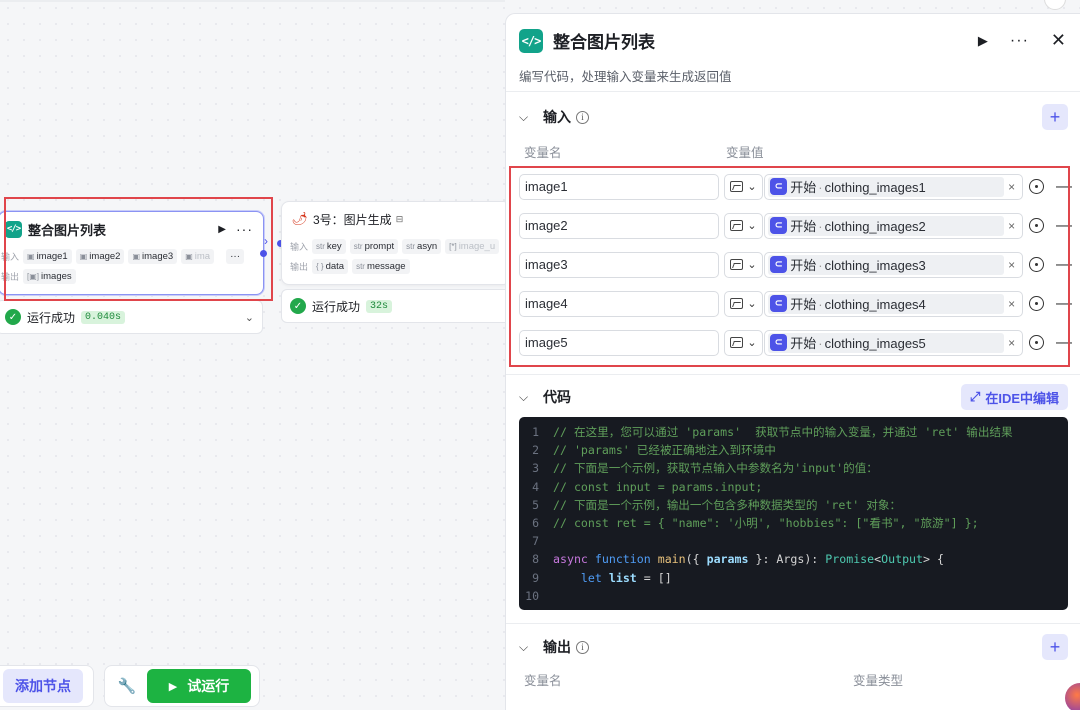 This screenshot has width=1080, height=710. What do you see at coordinates (858, 343) in the screenshot?
I see `ref-text: 开始 · clothing_images5` at bounding box center [858, 343].